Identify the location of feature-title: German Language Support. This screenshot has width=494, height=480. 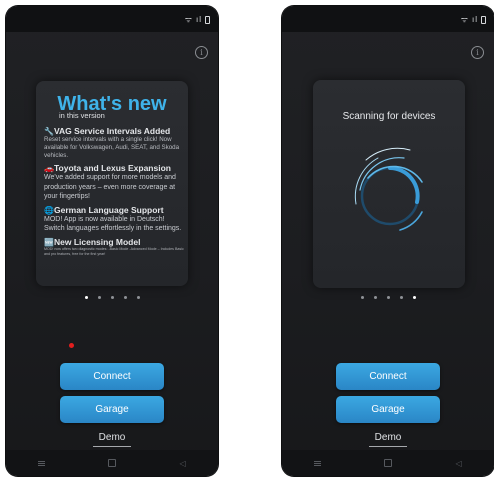
(109, 209).